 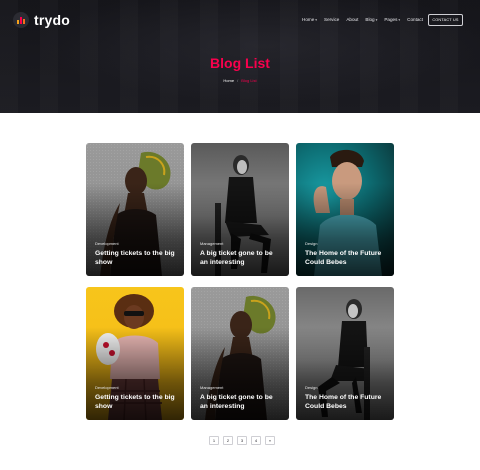 I want to click on breadcrumb-home: Home, so click(x=228, y=80).